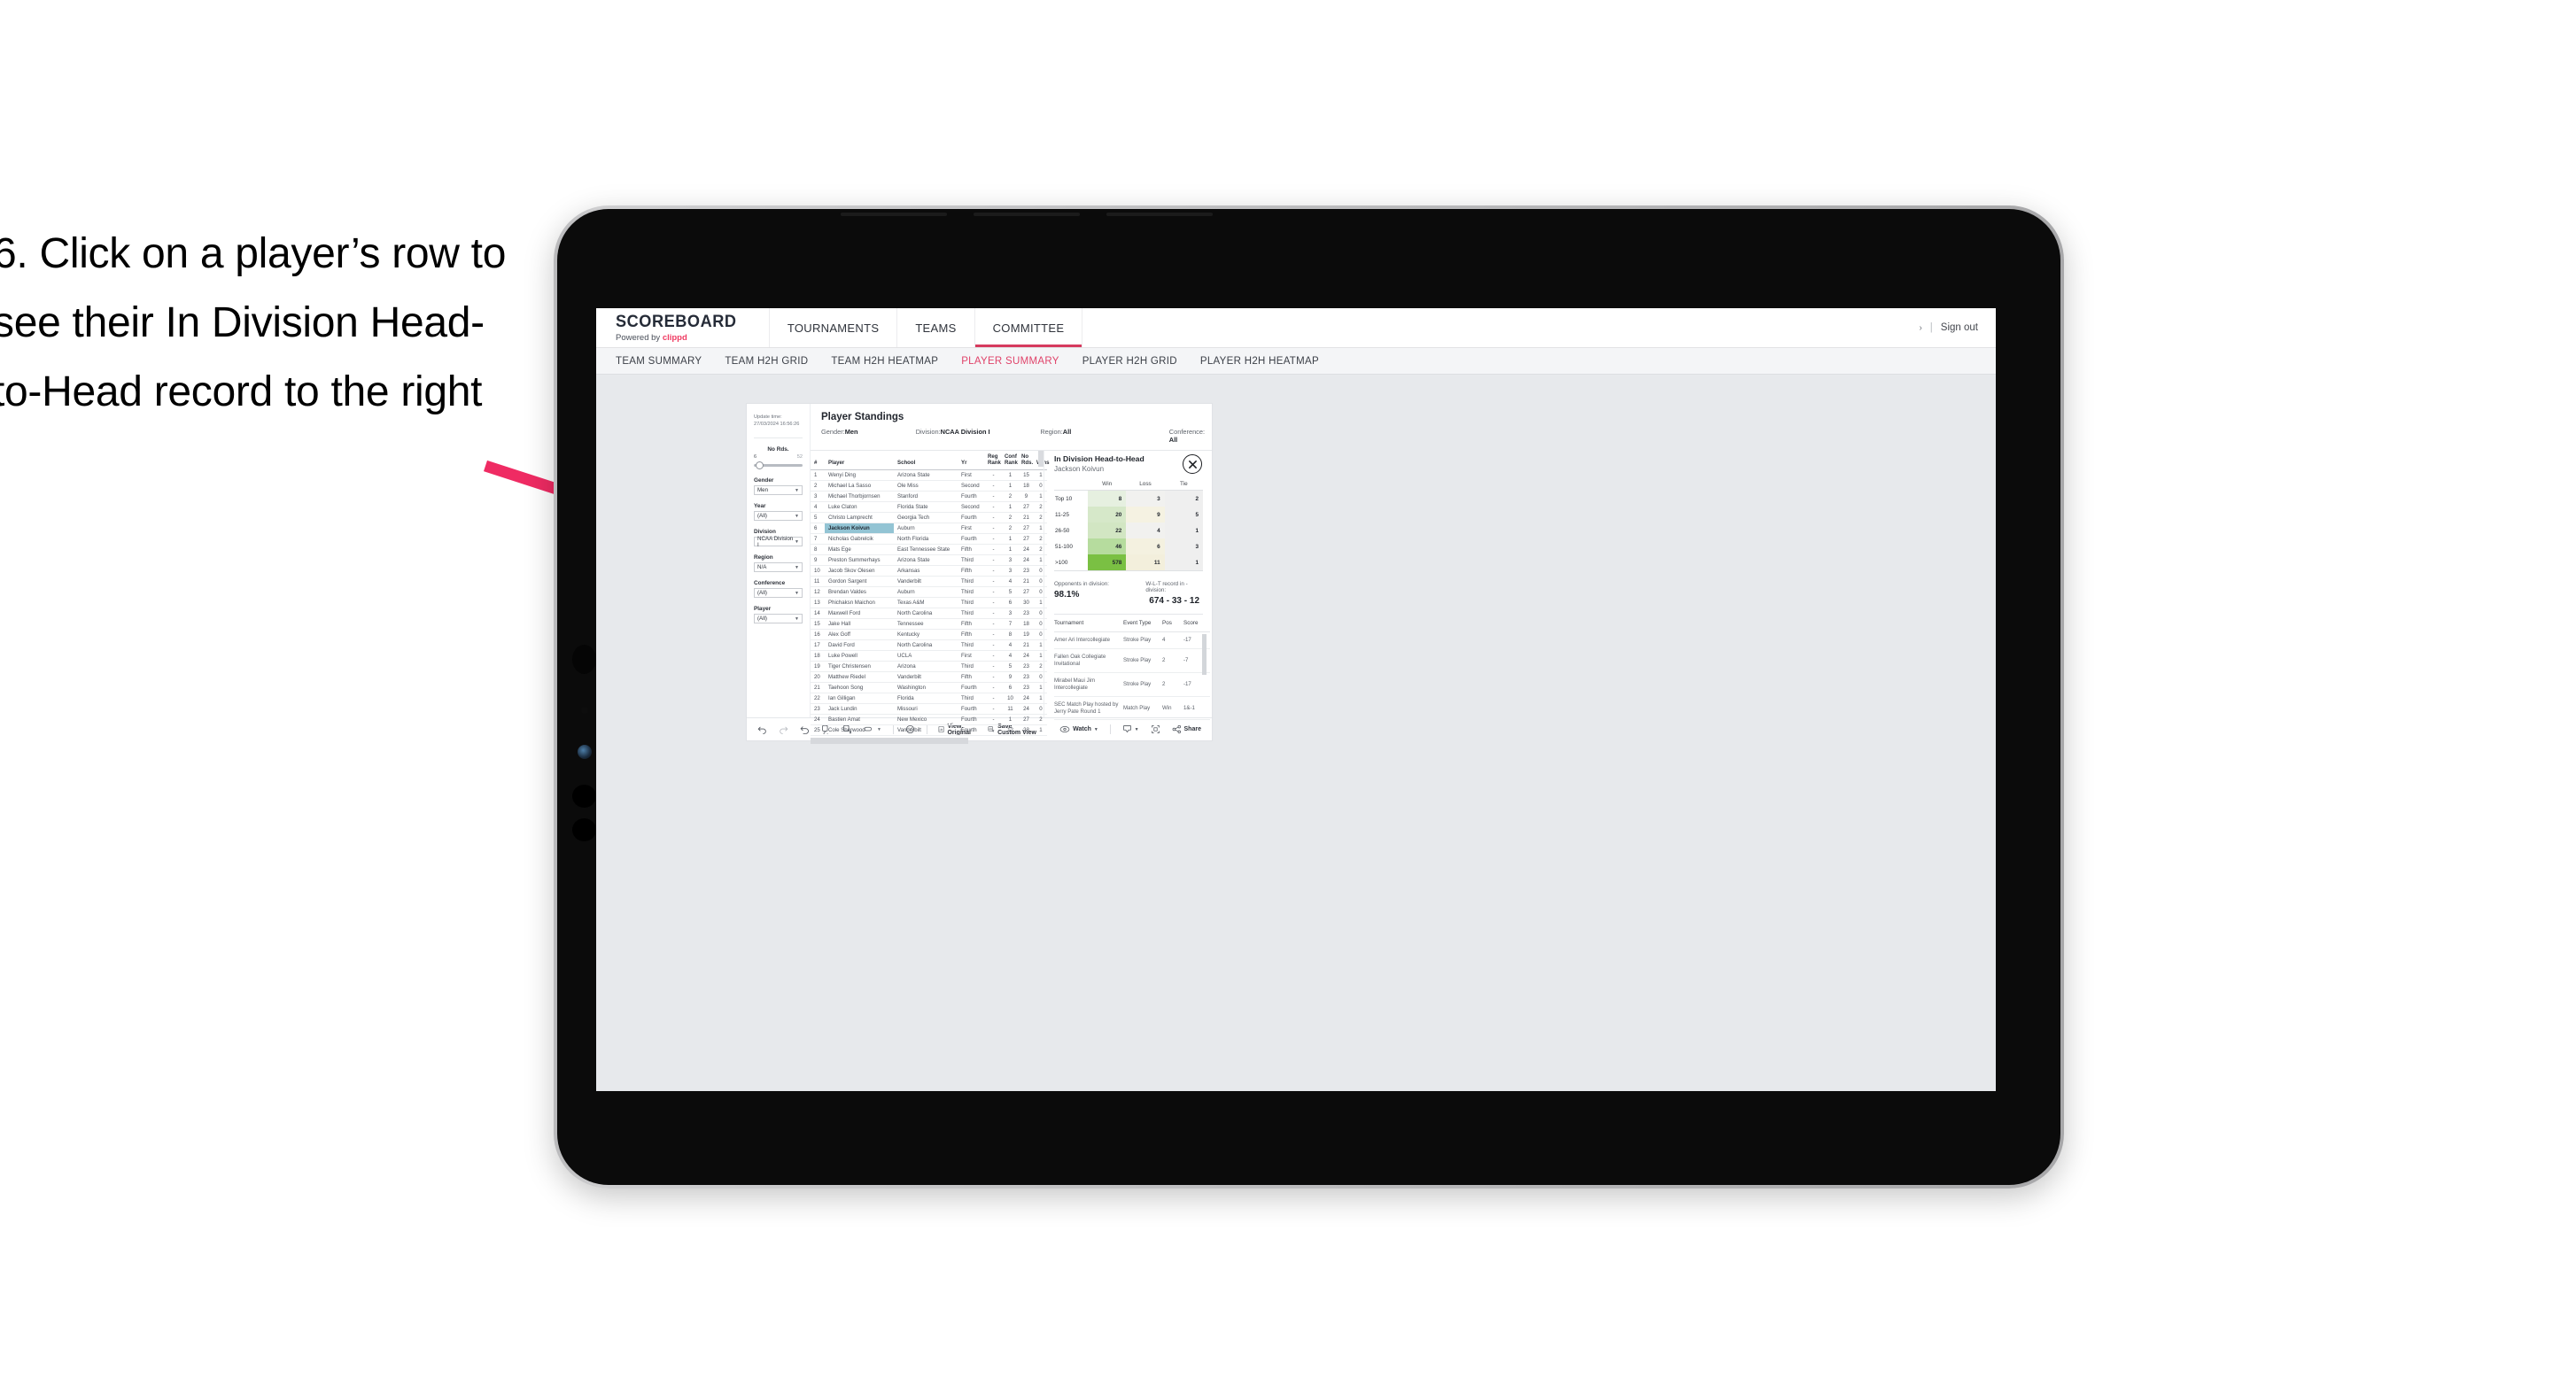 This screenshot has height=1386, width=2576. What do you see at coordinates (929, 592) in the screenshot?
I see `table-row: 12 Brendan Valdes Auburn Third -5 27 0` at bounding box center [929, 592].